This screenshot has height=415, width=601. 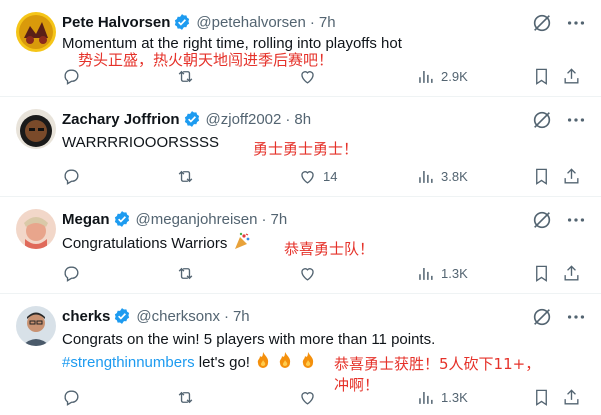 I want to click on views-button: 2.9K, so click(x=442, y=76).